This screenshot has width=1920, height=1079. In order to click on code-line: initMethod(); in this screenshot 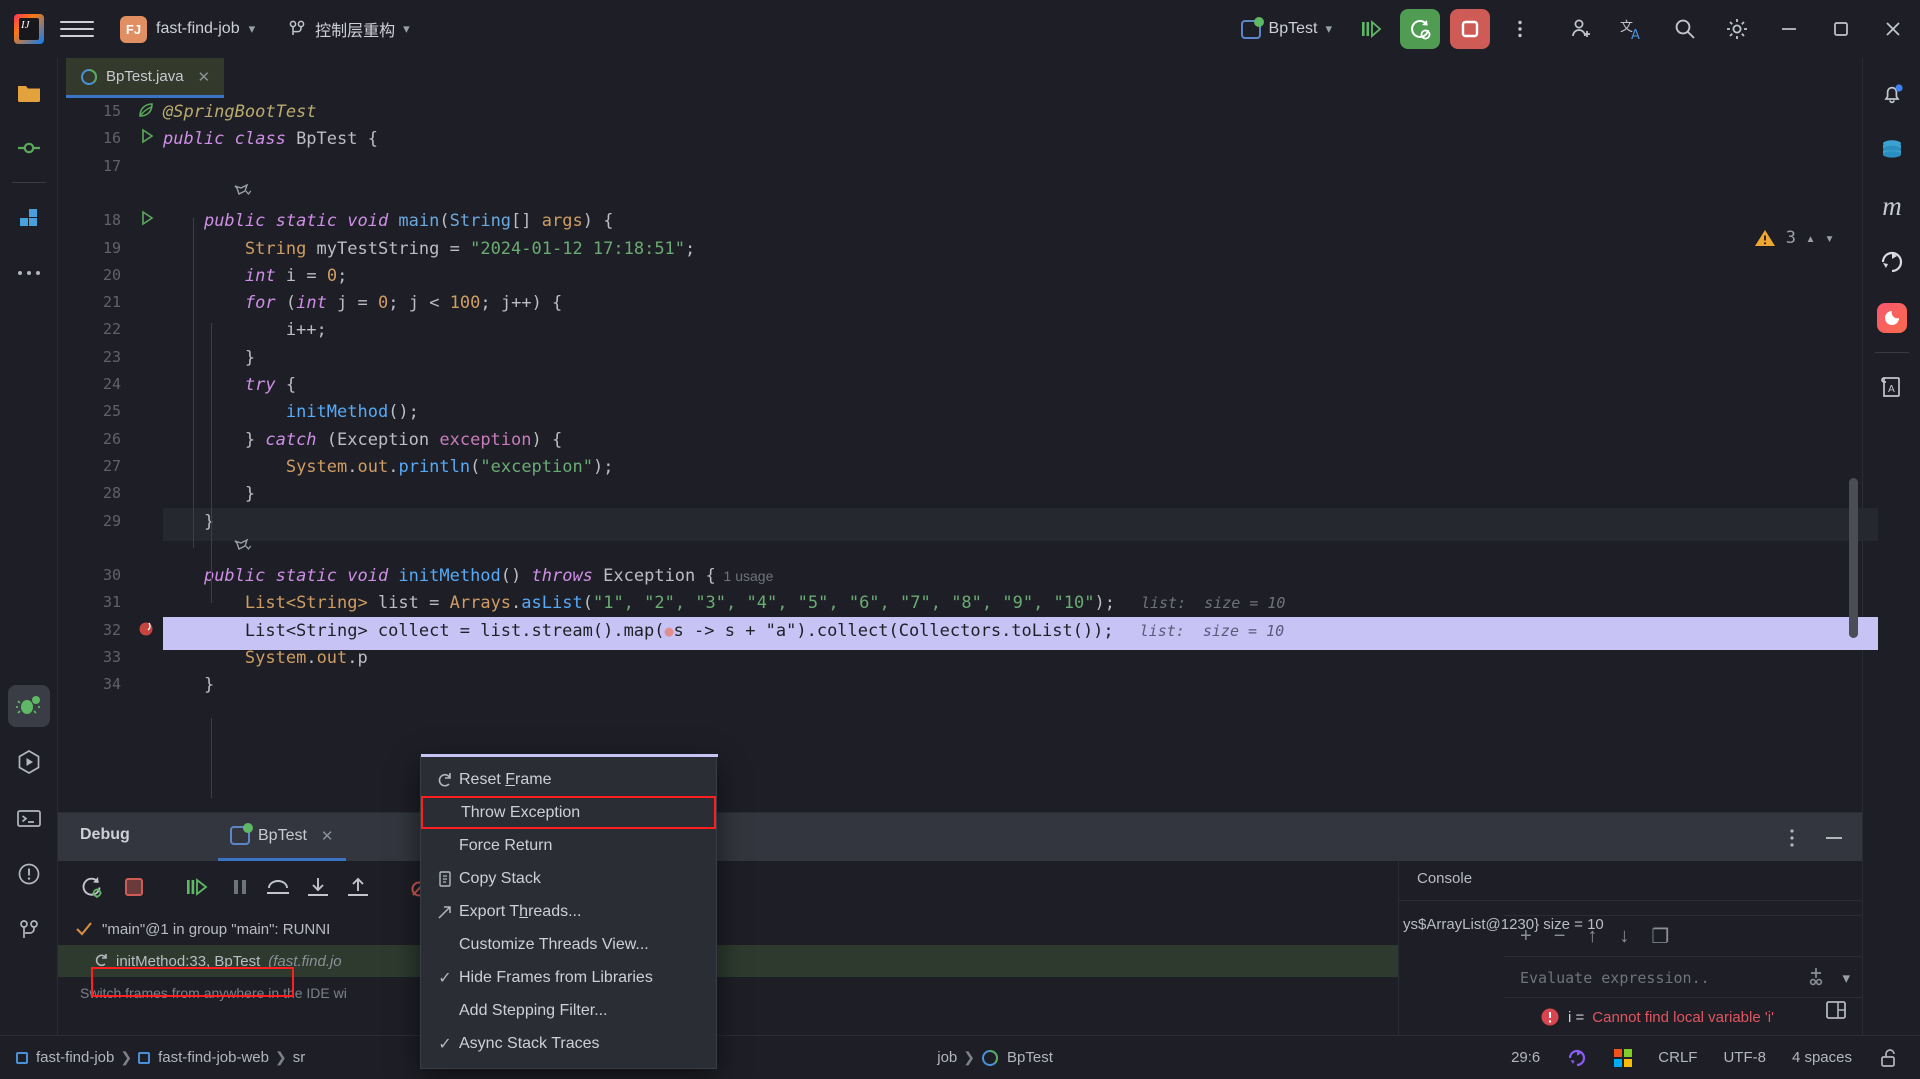, I will do `click(291, 412)`.